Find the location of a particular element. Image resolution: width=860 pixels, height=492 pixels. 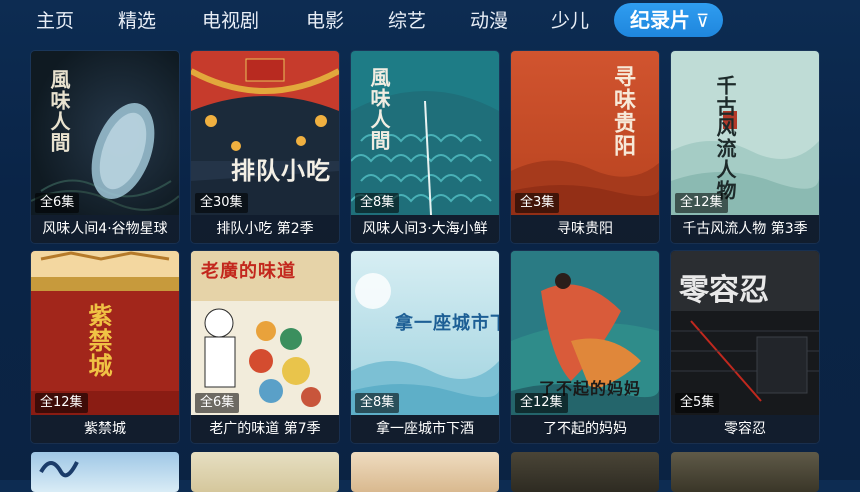

program-card: 寻味贵阳 全3集 寻味贵阳 is located at coordinates (585, 147).